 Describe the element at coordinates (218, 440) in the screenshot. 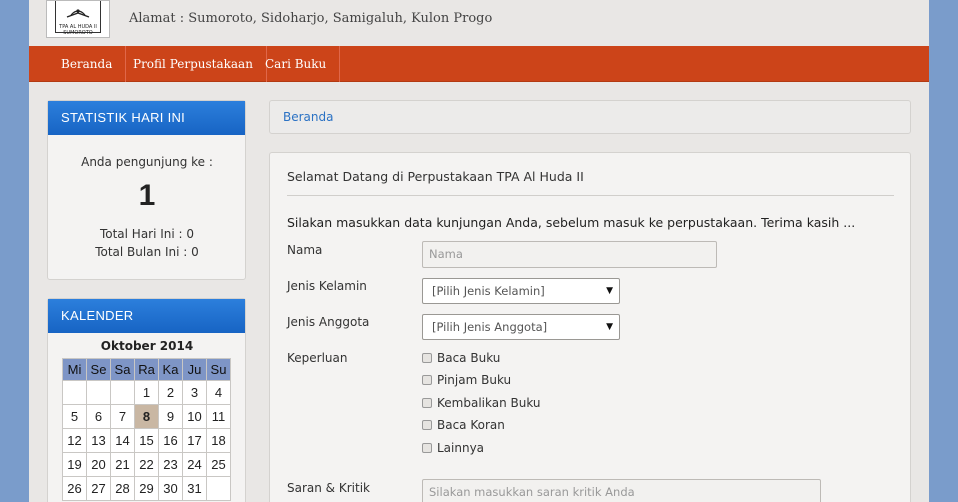

I see `calendar-day: 18` at that location.